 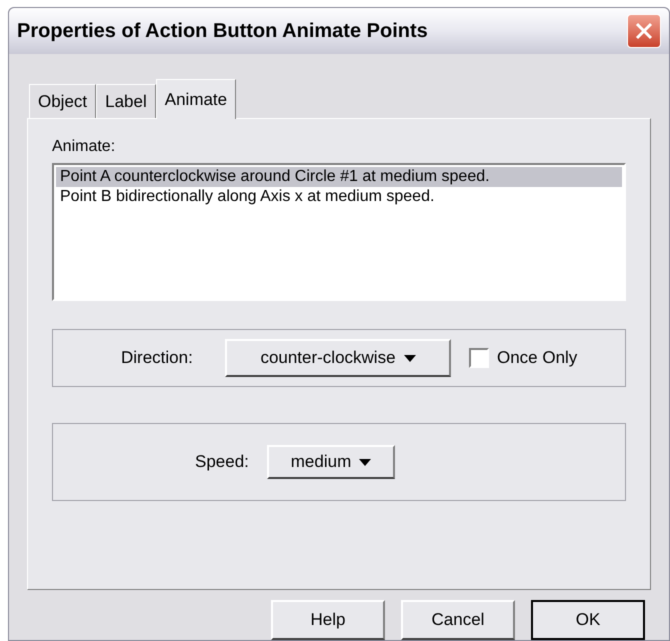 I want to click on dialog-button: OK, so click(x=588, y=620).